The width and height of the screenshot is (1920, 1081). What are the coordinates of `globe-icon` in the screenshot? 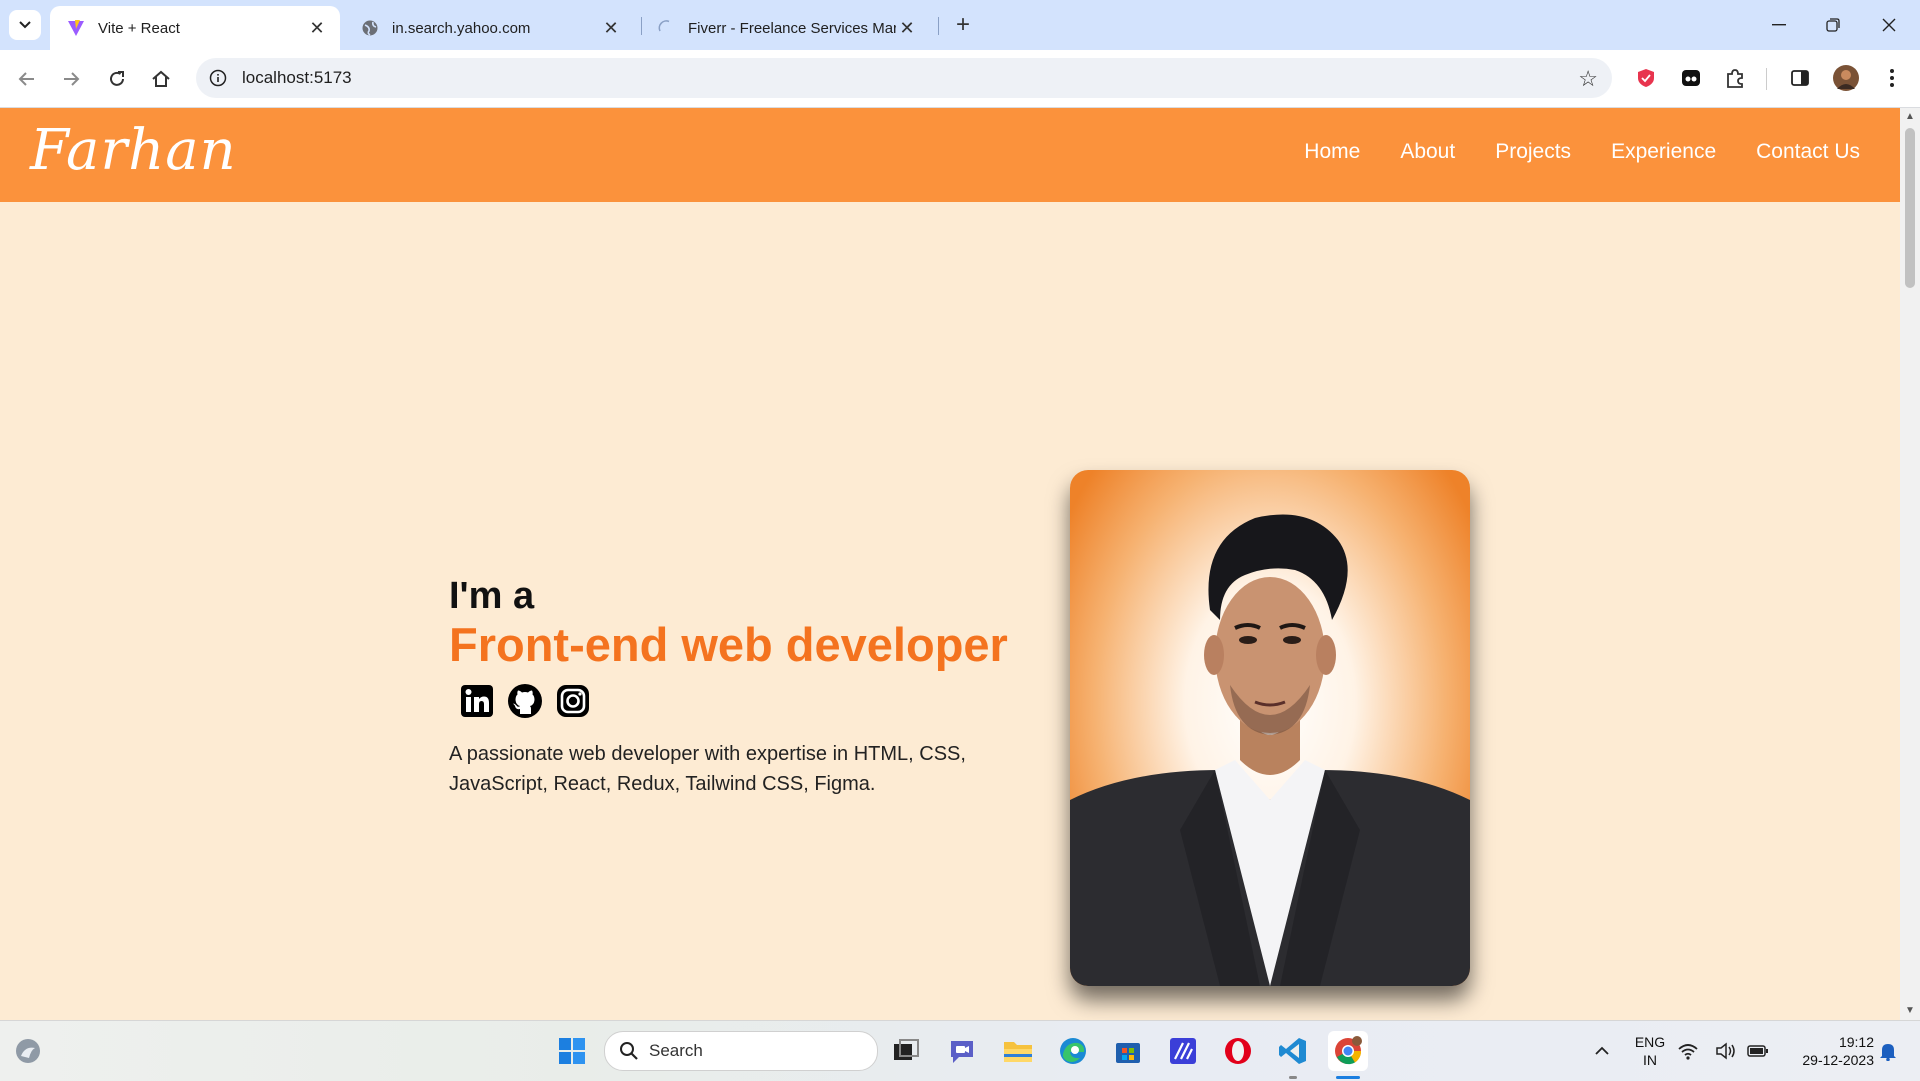 It's located at (370, 28).